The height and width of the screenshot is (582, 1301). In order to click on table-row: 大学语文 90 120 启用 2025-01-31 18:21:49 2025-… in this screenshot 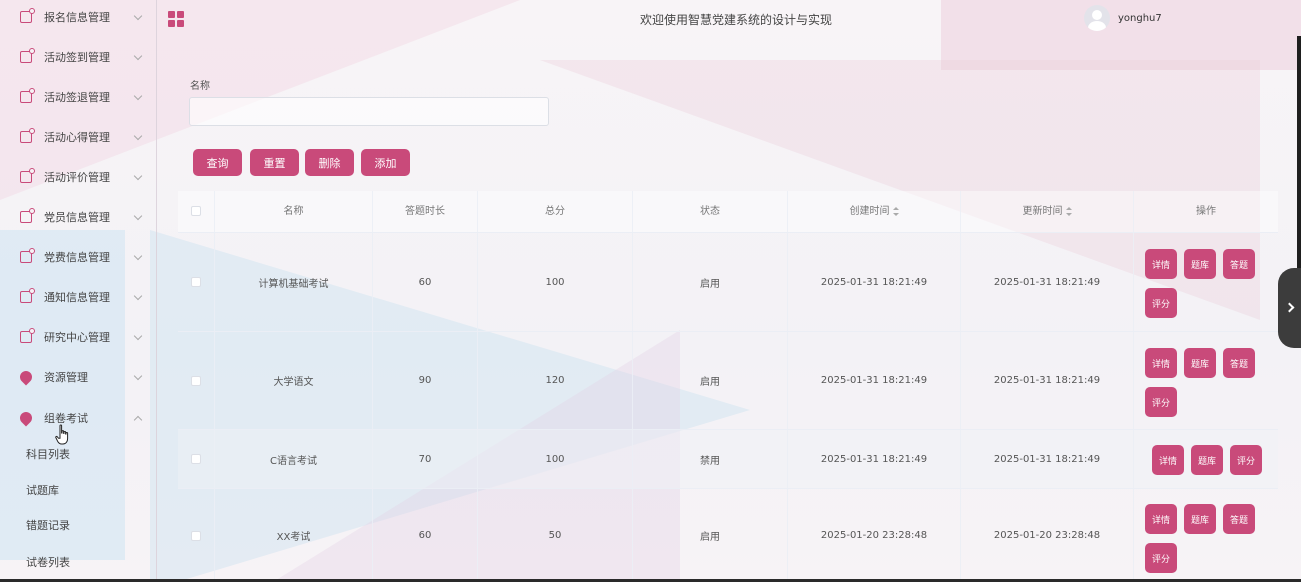, I will do `click(728, 381)`.